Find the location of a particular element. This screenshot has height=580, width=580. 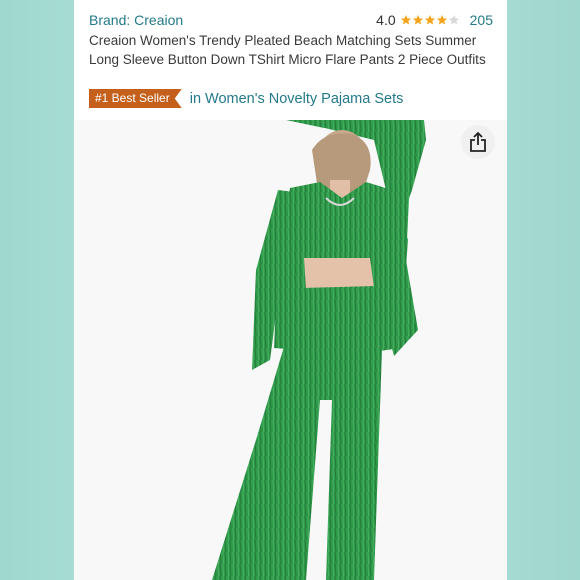

rating-summary: 4.0 205 is located at coordinates (434, 20).